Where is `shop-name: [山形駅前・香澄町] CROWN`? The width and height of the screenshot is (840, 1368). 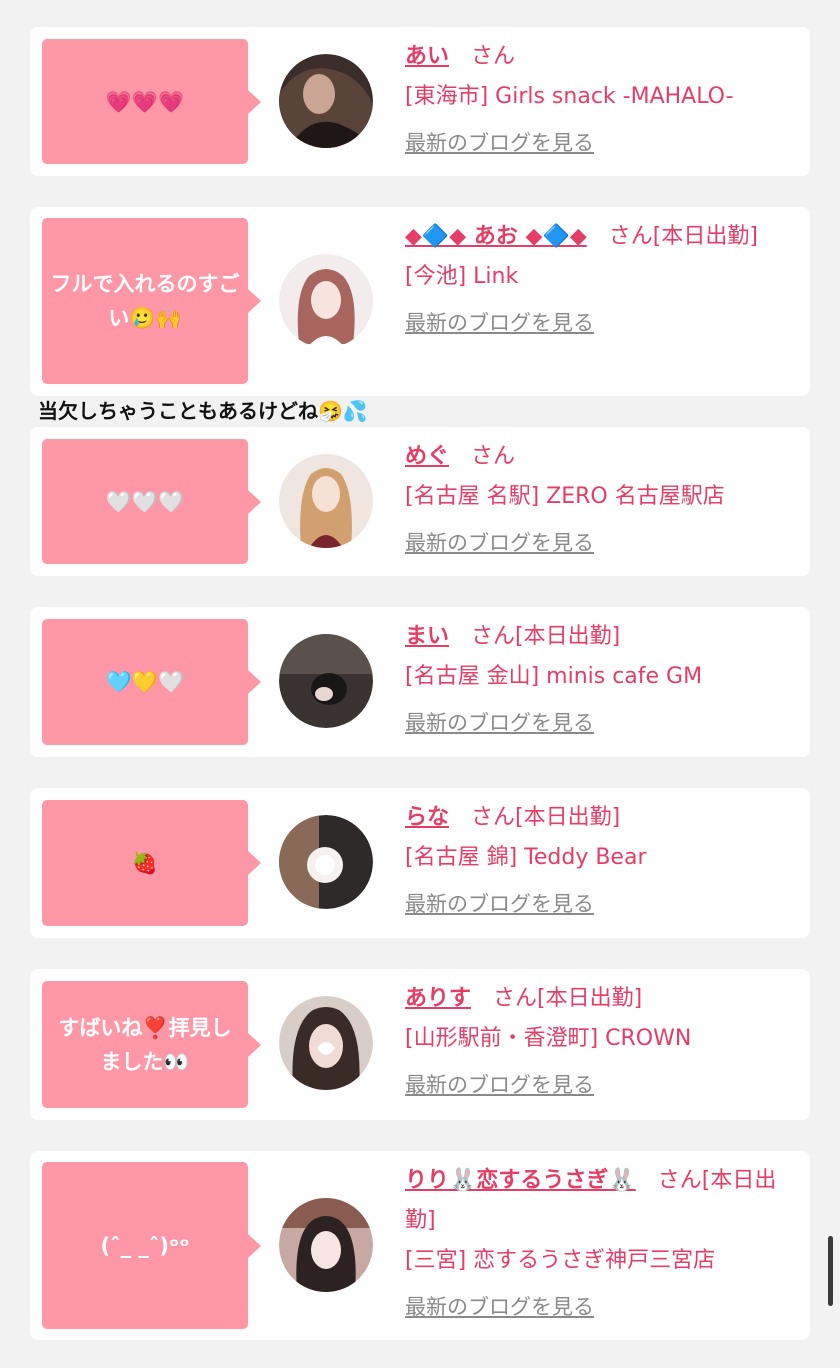
shop-name: [山形駅前・香澄町] CROWN is located at coordinates (548, 1038).